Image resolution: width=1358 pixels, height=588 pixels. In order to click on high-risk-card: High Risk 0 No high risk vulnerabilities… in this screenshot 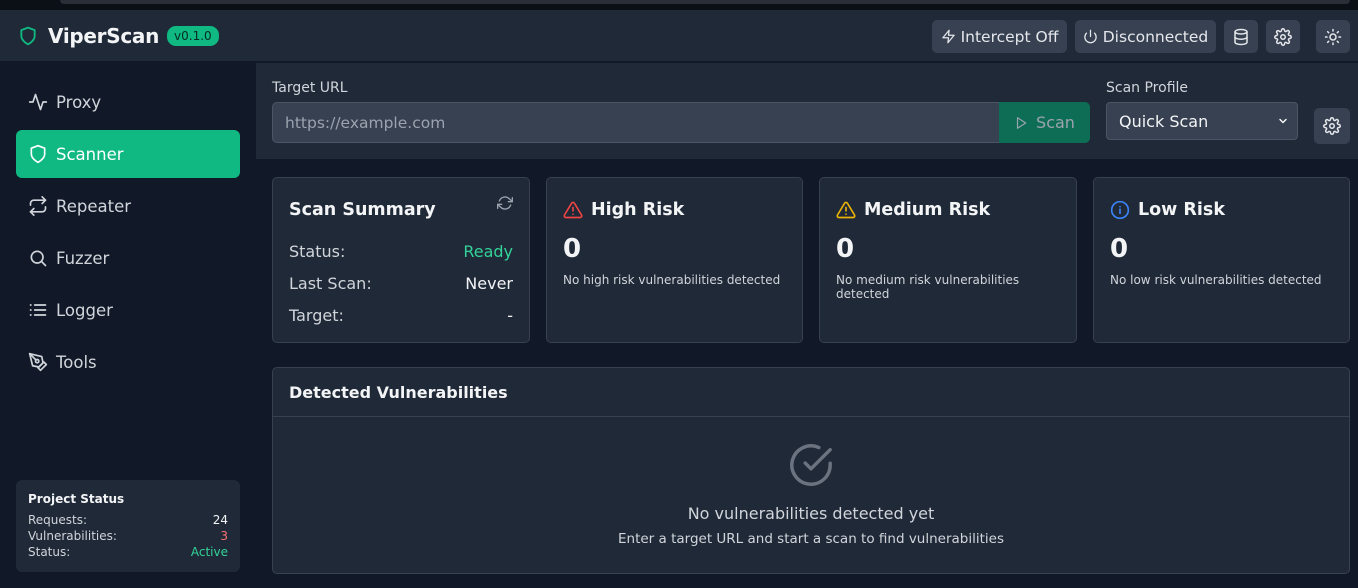, I will do `click(674, 260)`.